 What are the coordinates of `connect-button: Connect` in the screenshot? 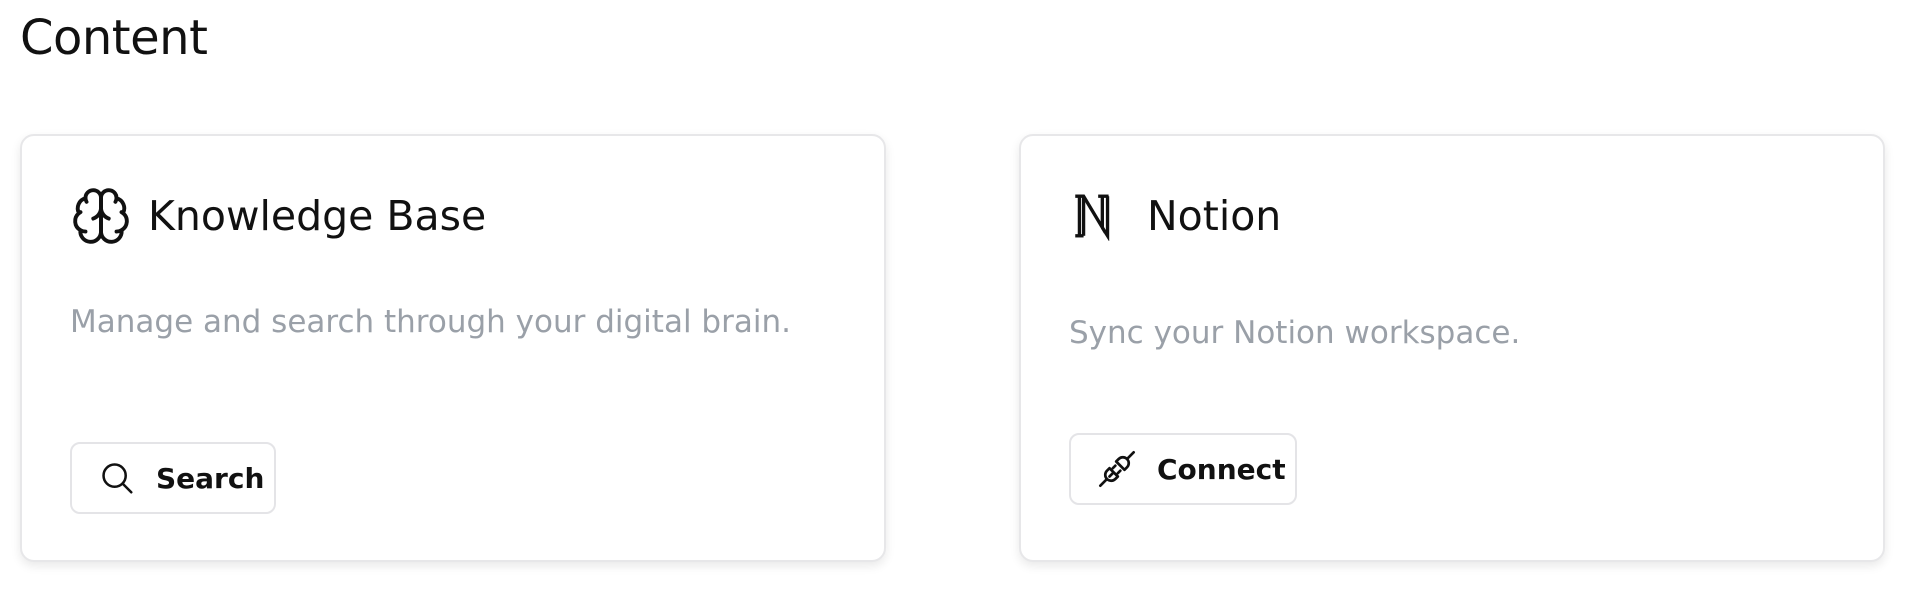 It's located at (1183, 469).